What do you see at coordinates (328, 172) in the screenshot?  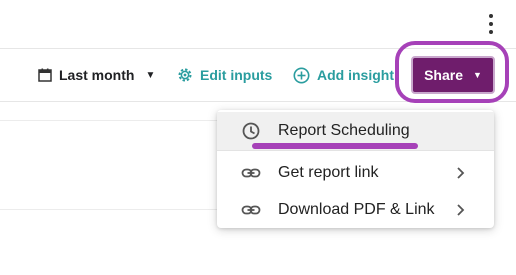 I see `menu-item-label: Get report link` at bounding box center [328, 172].